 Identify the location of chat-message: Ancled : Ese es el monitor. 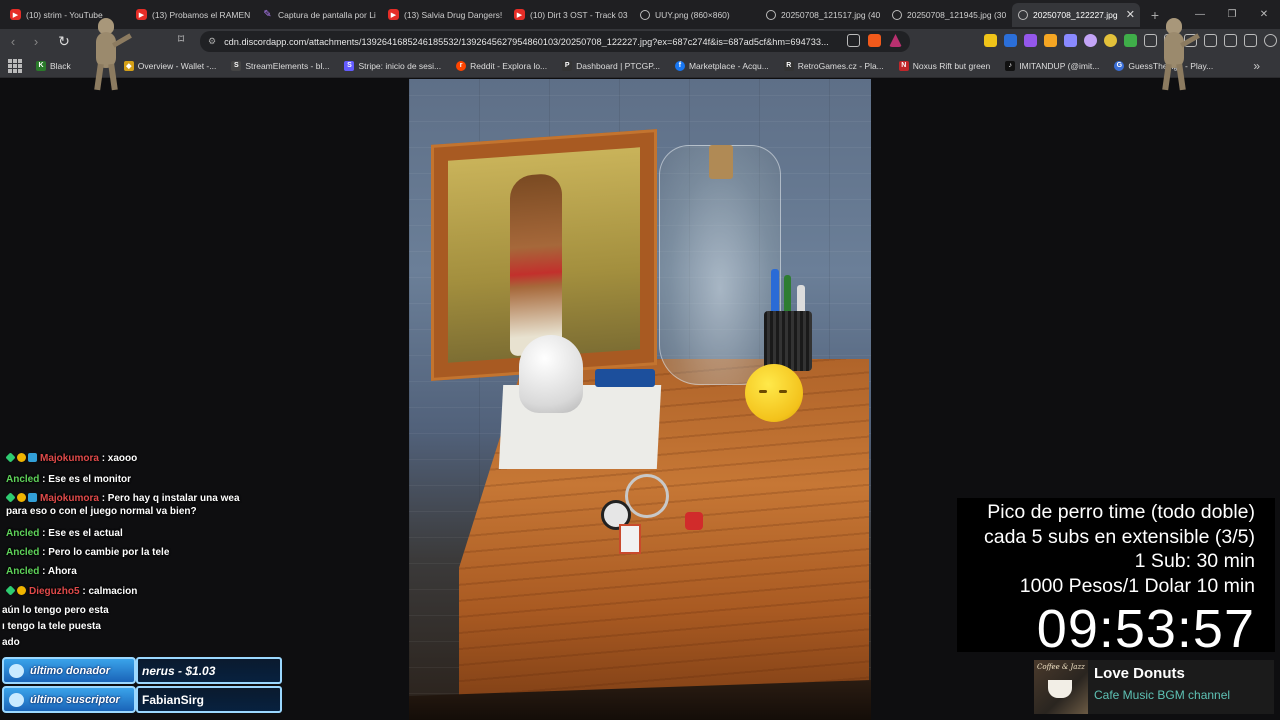
(129, 479).